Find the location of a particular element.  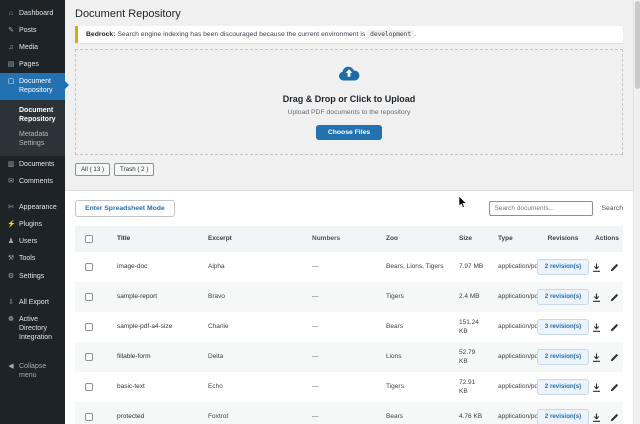

document-title: fillable-form is located at coordinates (134, 357).